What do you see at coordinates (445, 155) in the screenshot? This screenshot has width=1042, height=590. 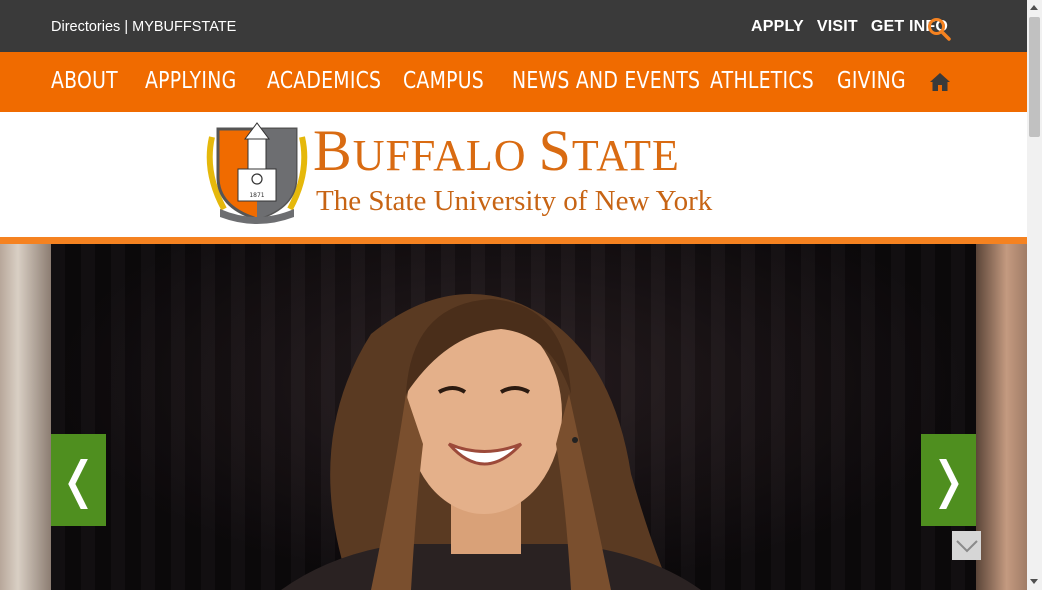 I see `logo-title-rest-1: UFFALO` at bounding box center [445, 155].